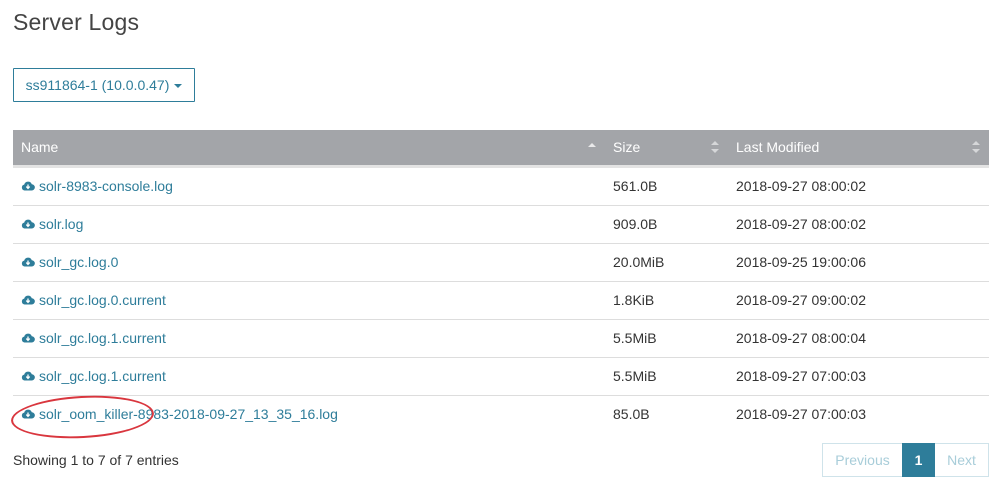 This screenshot has height=490, width=1001. What do you see at coordinates (309, 186) in the screenshot?
I see `file-name-cell: solr-8983-console.log` at bounding box center [309, 186].